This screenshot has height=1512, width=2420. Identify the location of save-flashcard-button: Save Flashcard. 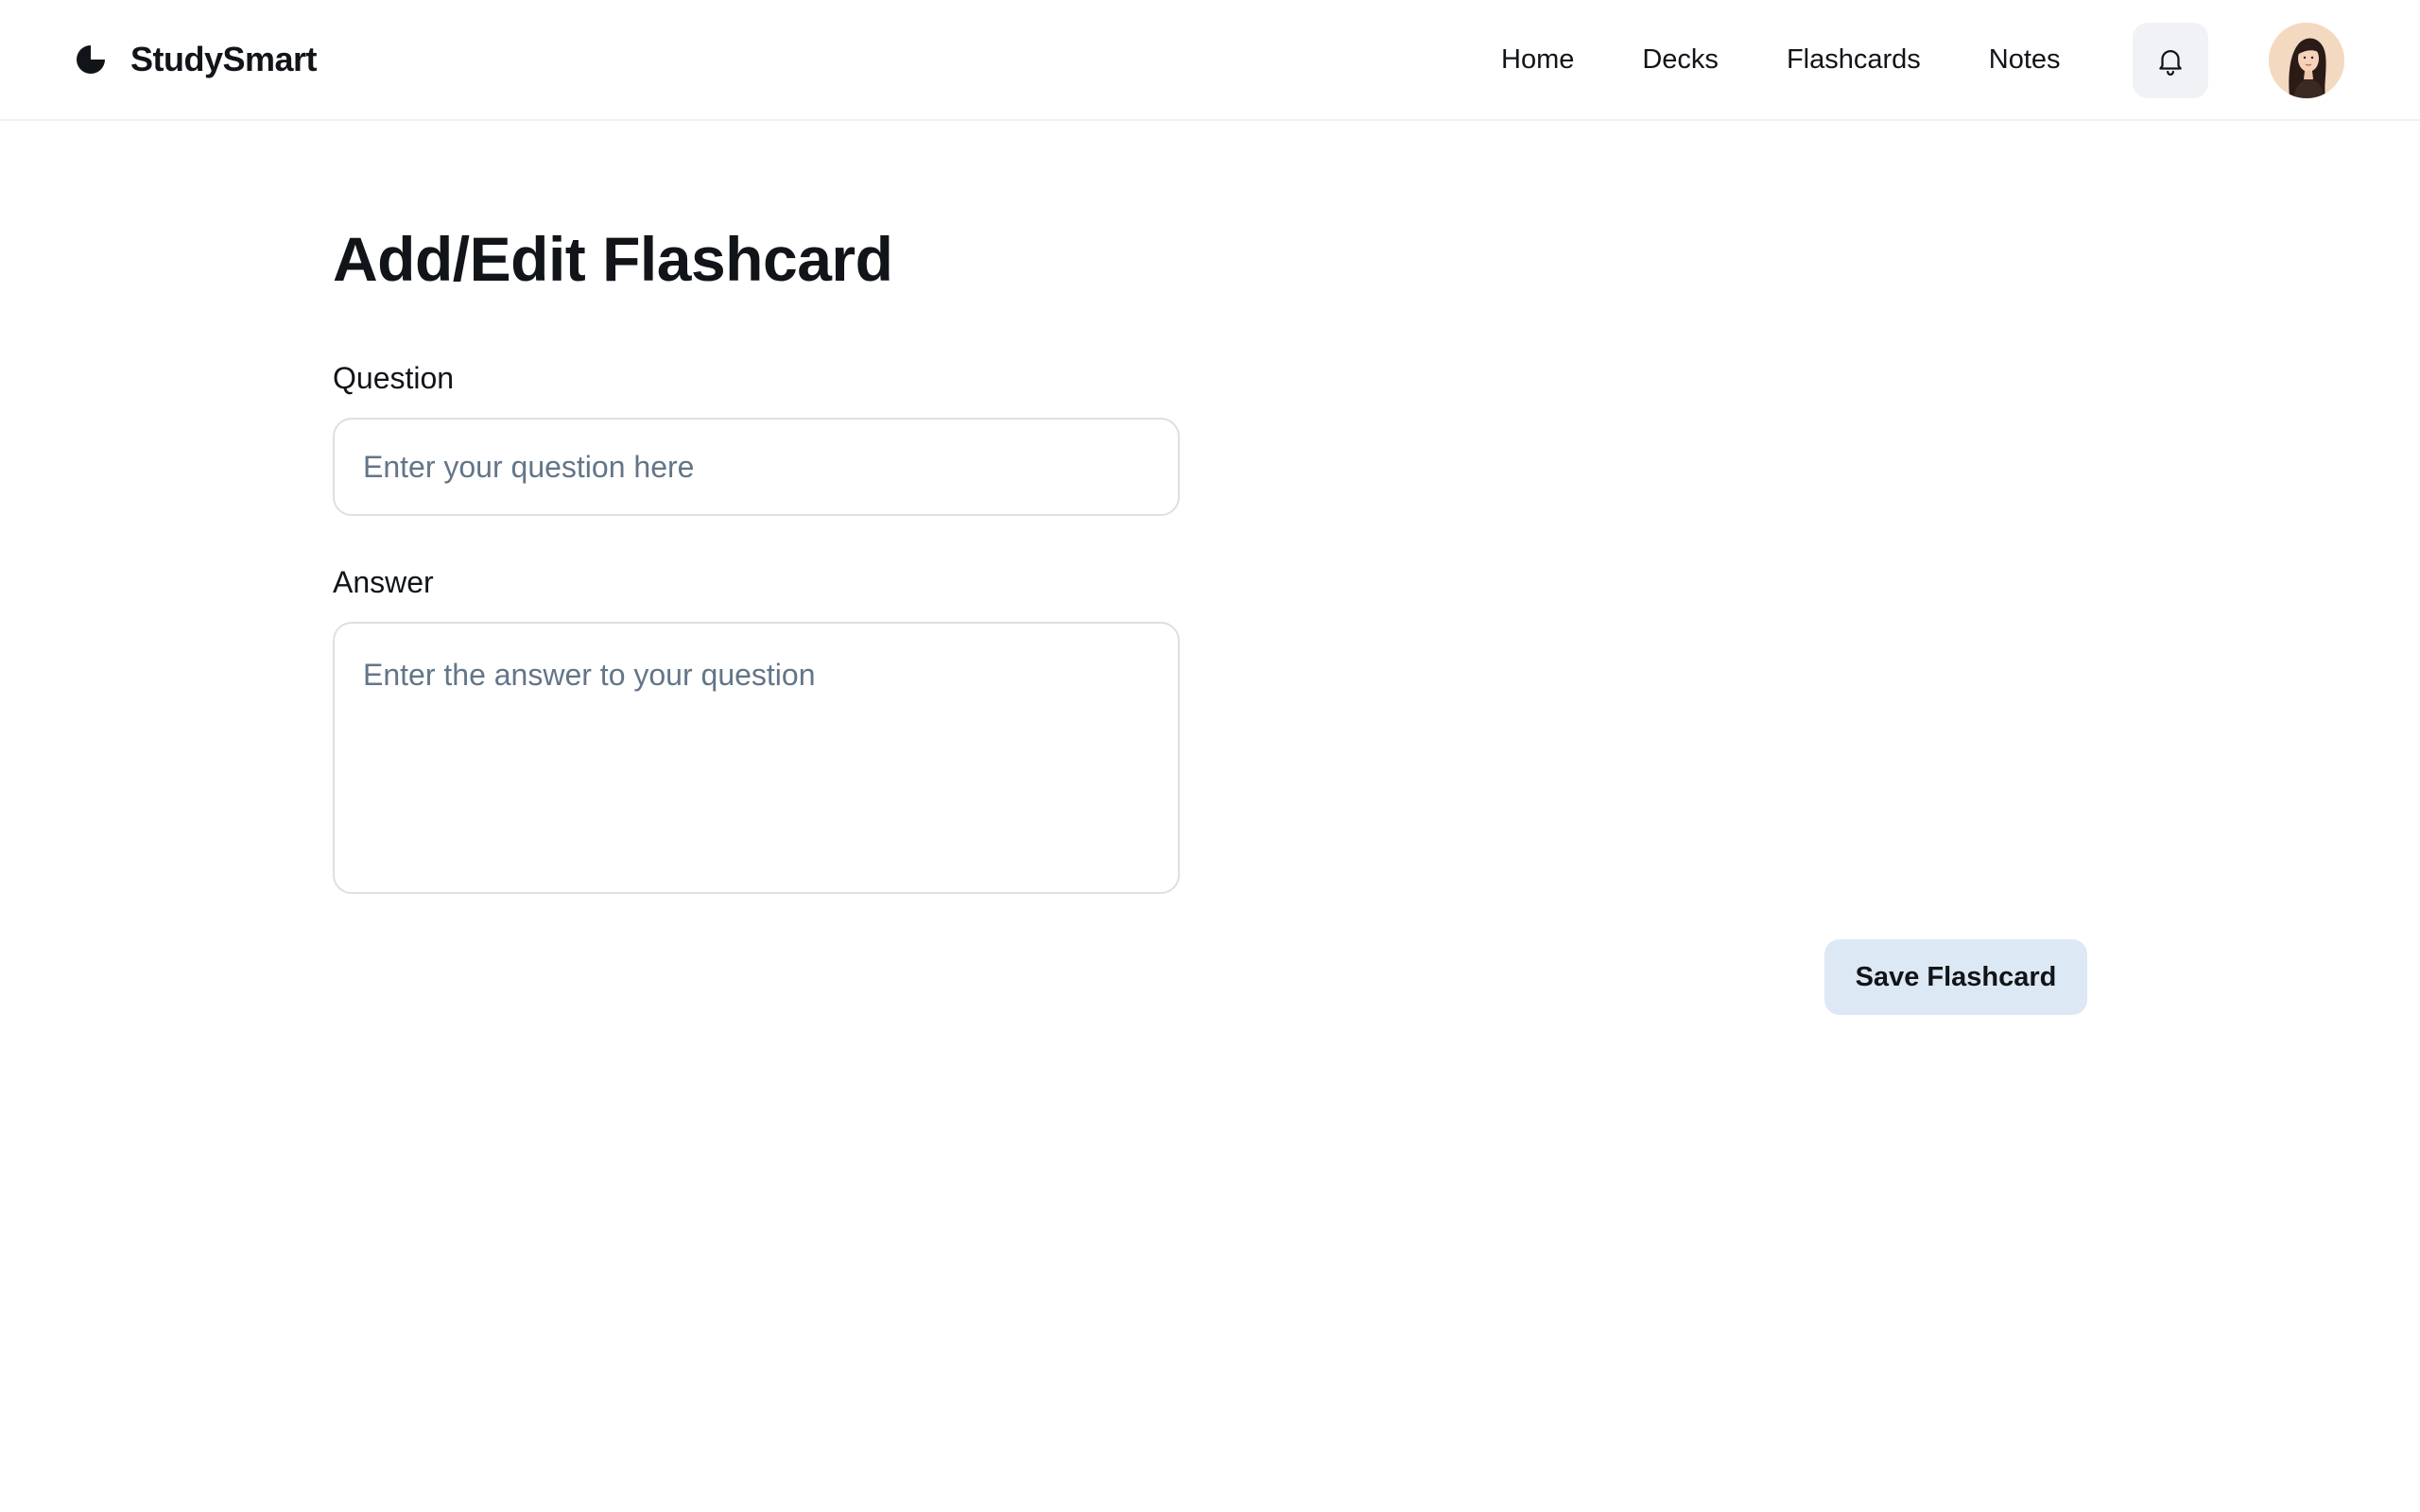
(1956, 977).